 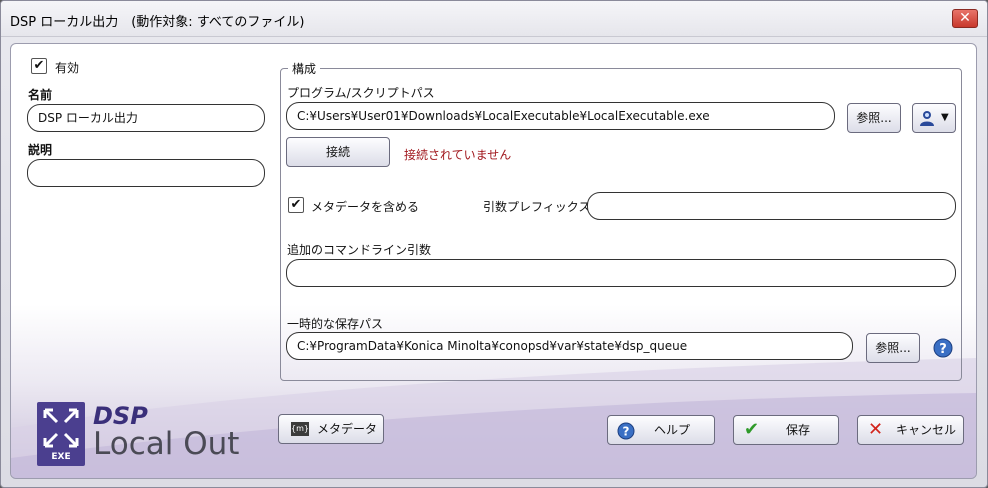 I want to click on program-path-label: プログラム/スクリプトパス, so click(x=361, y=93).